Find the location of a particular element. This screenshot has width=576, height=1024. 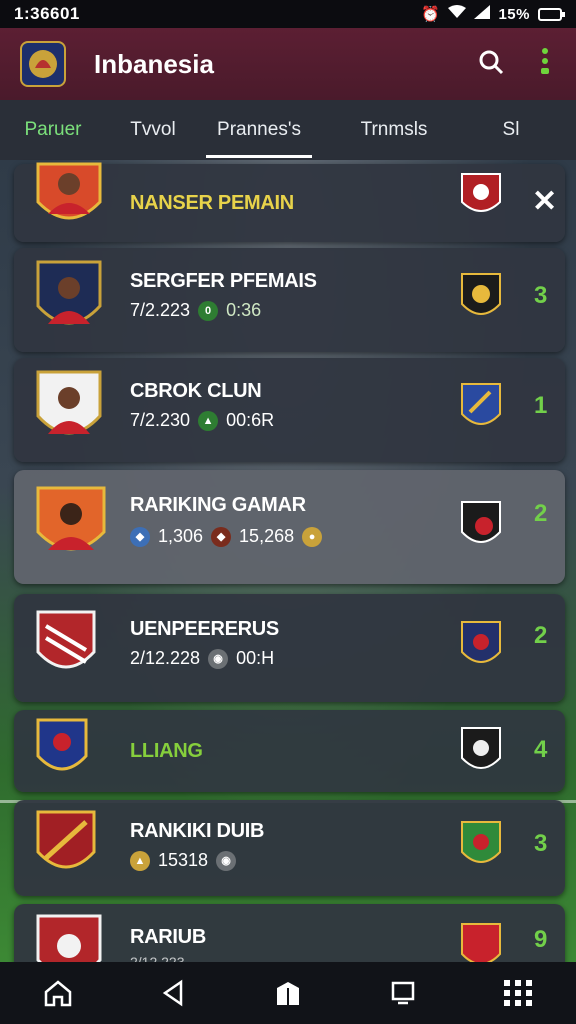

app-title: Inbanesia is located at coordinates (154, 63).